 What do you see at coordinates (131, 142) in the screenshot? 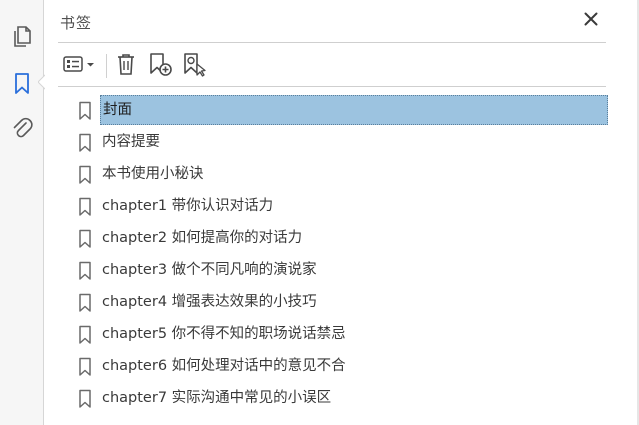
I see `bookmark-label: 内容提要` at bounding box center [131, 142].